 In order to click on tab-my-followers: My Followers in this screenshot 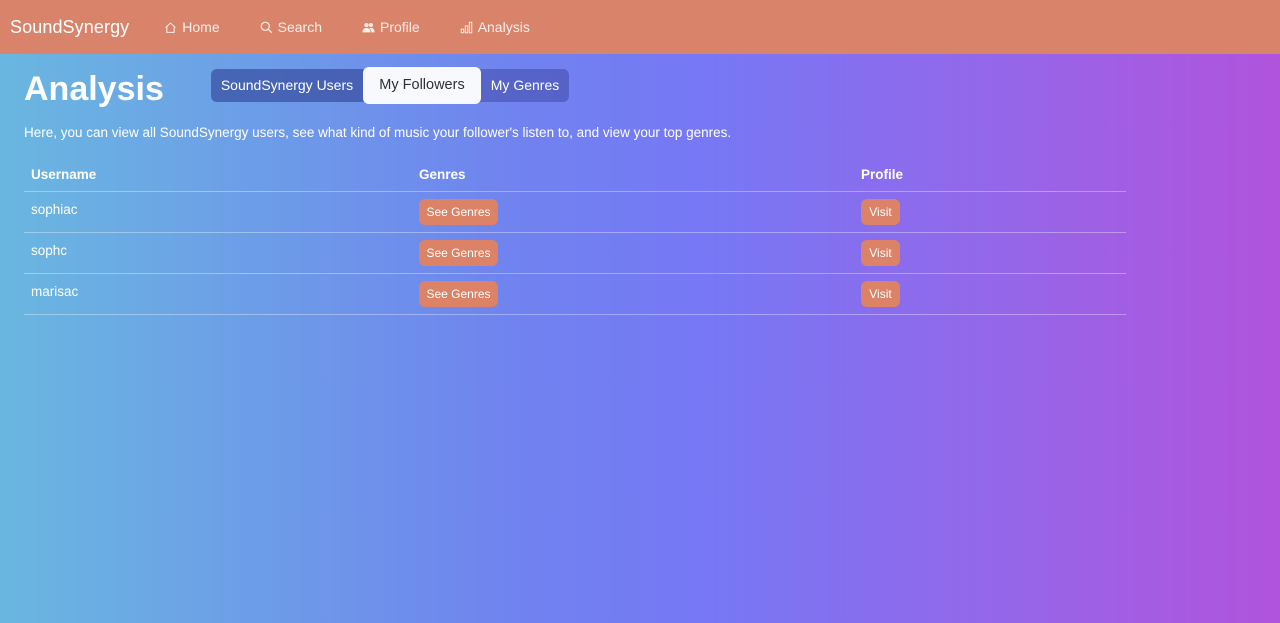, I will do `click(422, 85)`.